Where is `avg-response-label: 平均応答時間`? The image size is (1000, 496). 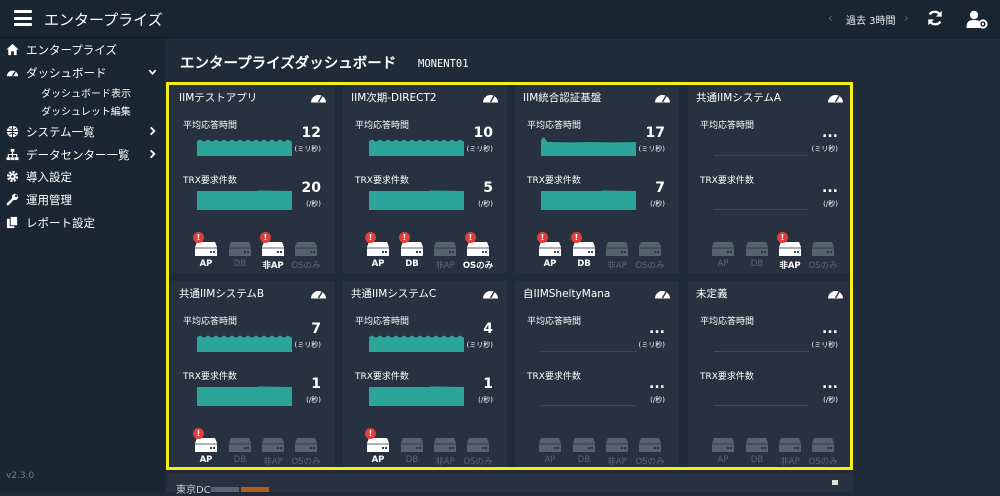
avg-response-label: 平均応答時間 is located at coordinates (554, 126).